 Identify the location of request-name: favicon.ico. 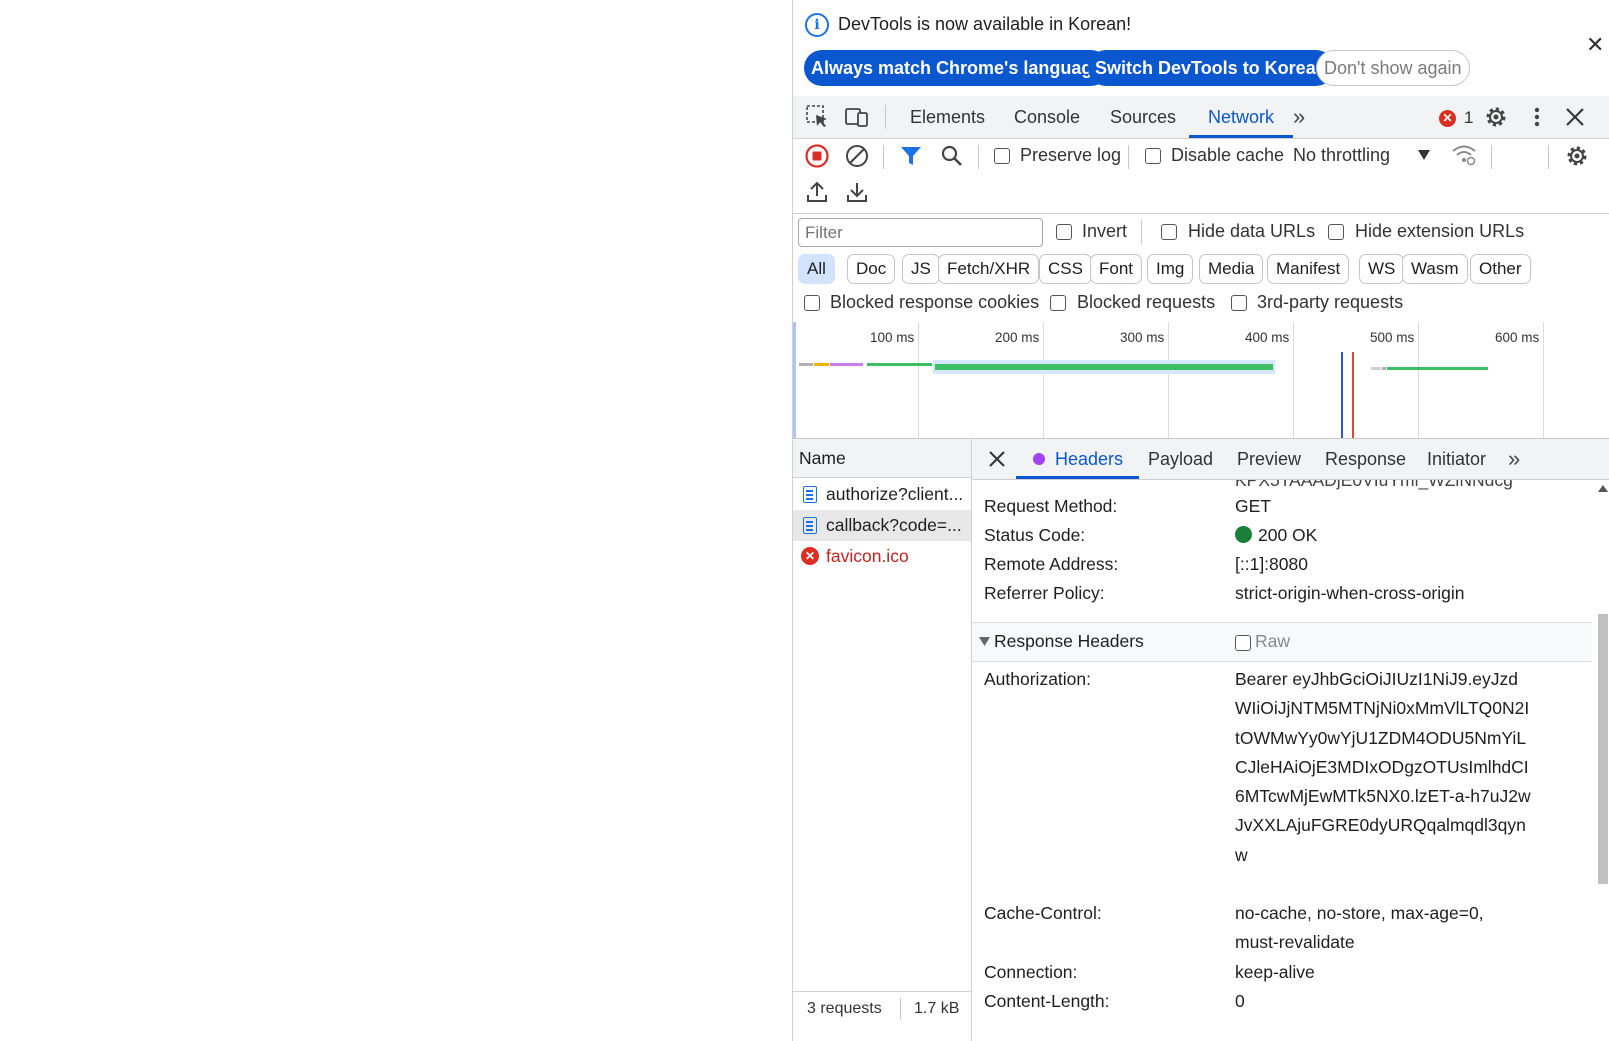
(867, 556).